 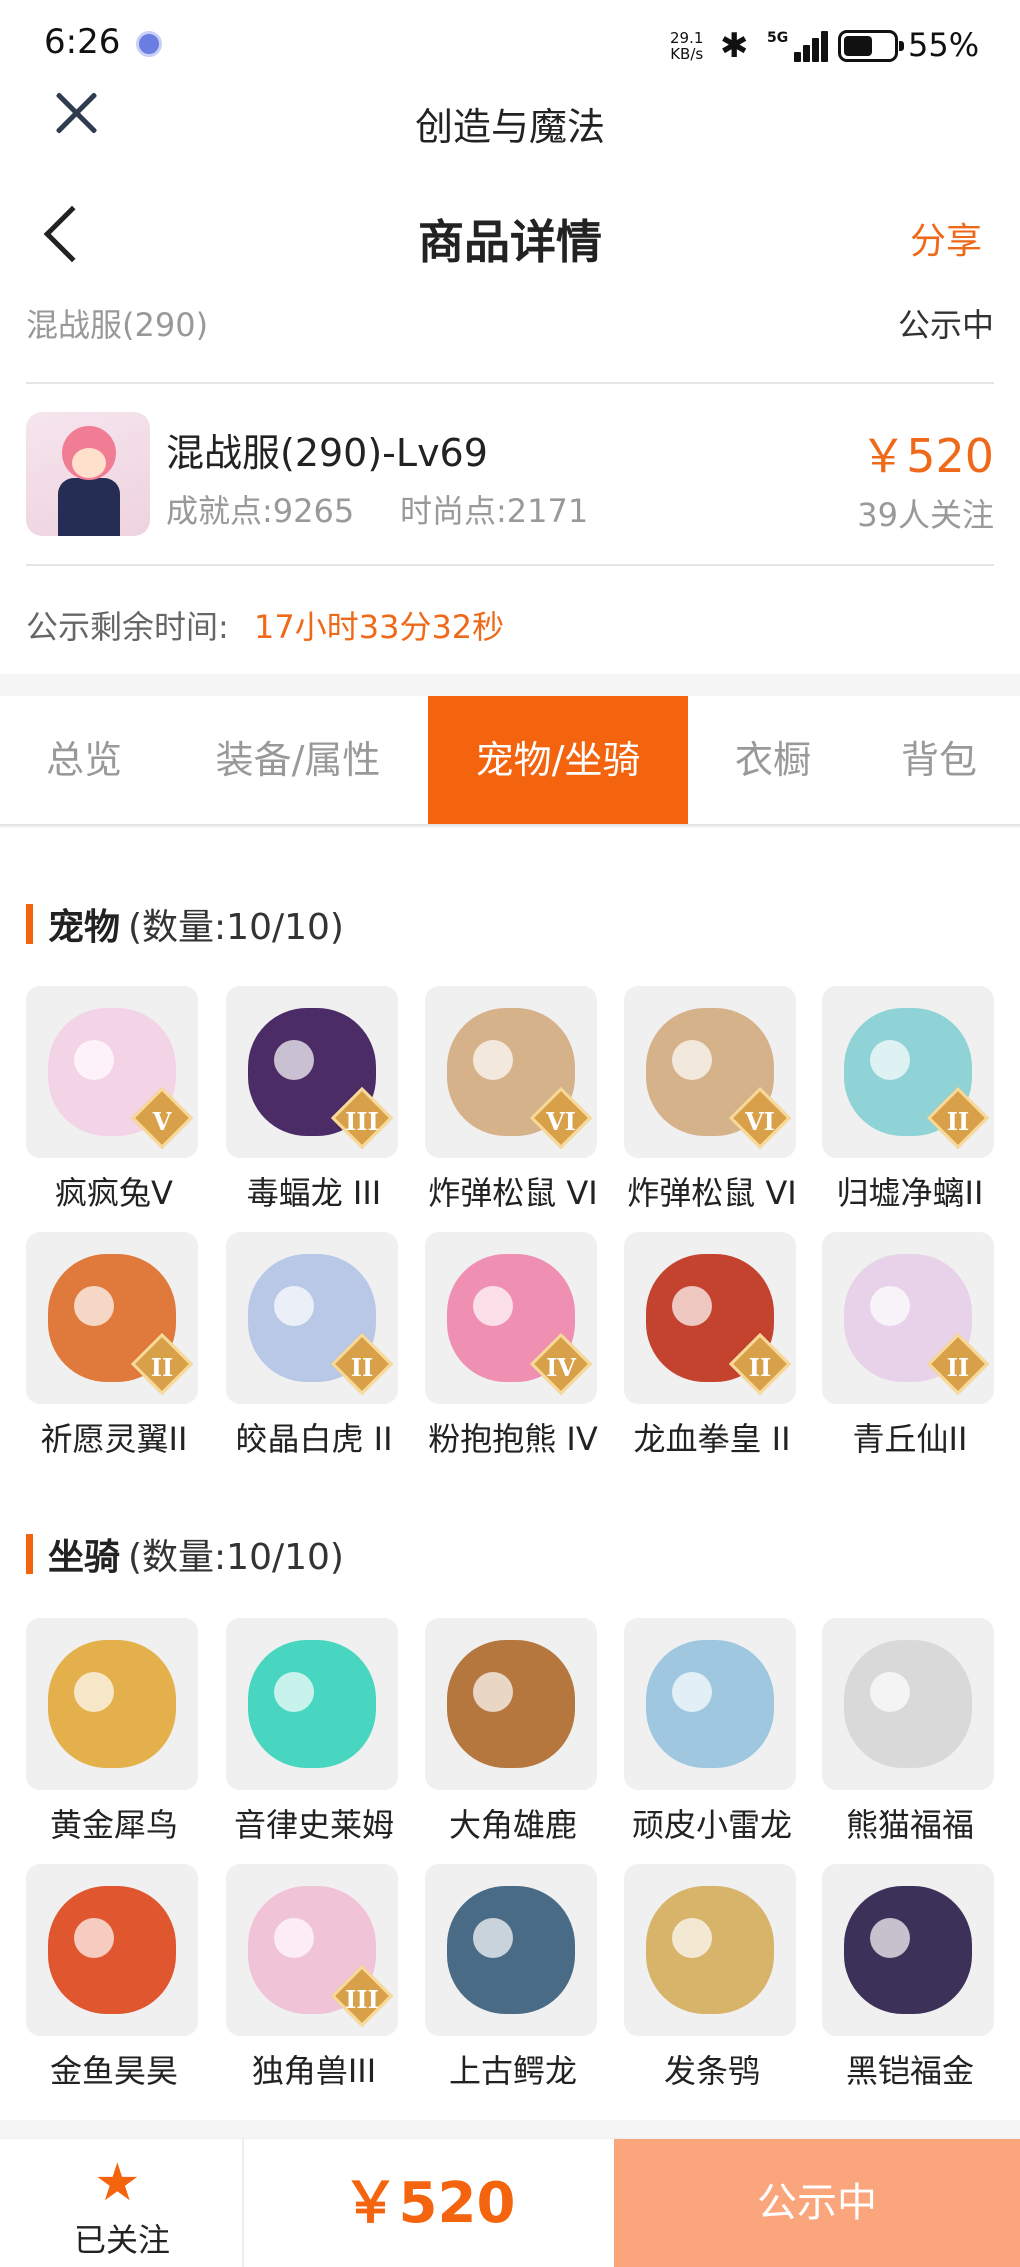 I want to click on mount-name: 独角兽III, so click(x=314, y=2071).